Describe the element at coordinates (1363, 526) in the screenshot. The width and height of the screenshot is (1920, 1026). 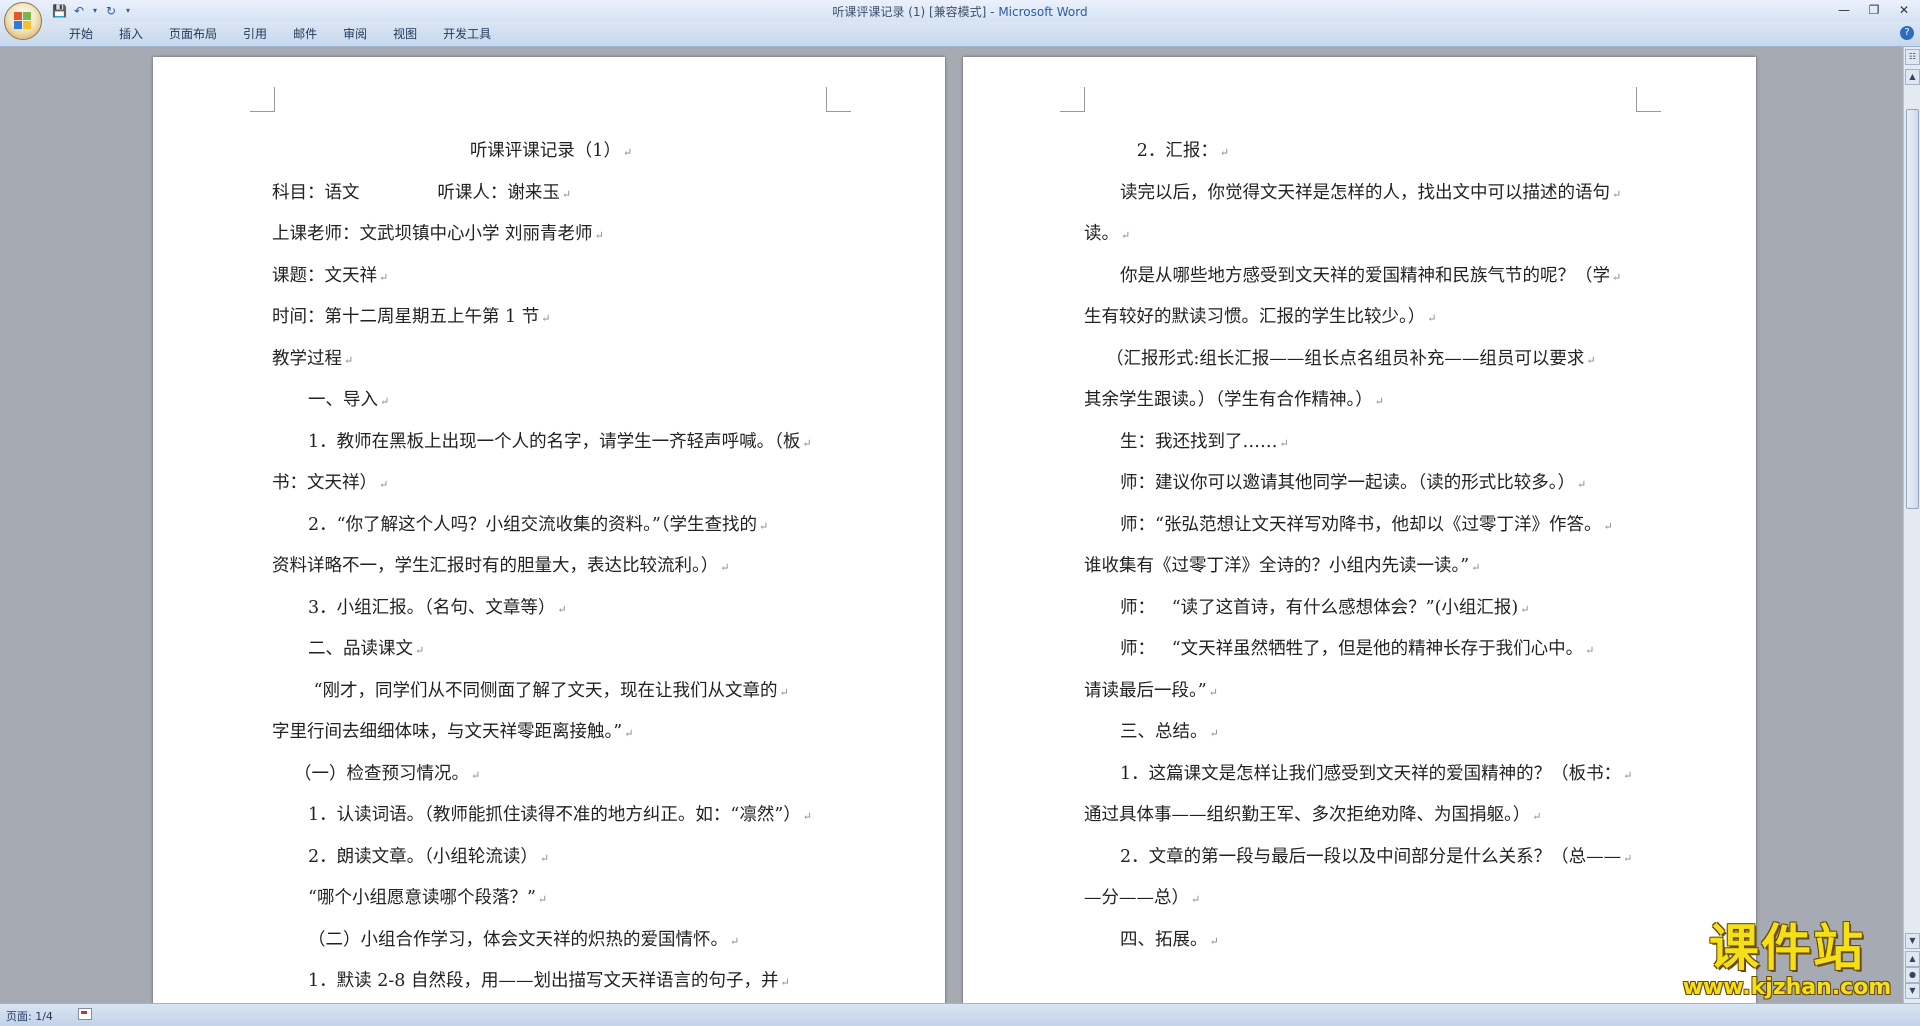
I see `document-paragraph: 师：“张弘范想让文天祥写劝降书，他却以《过零丁洋》作答。 ↵` at that location.